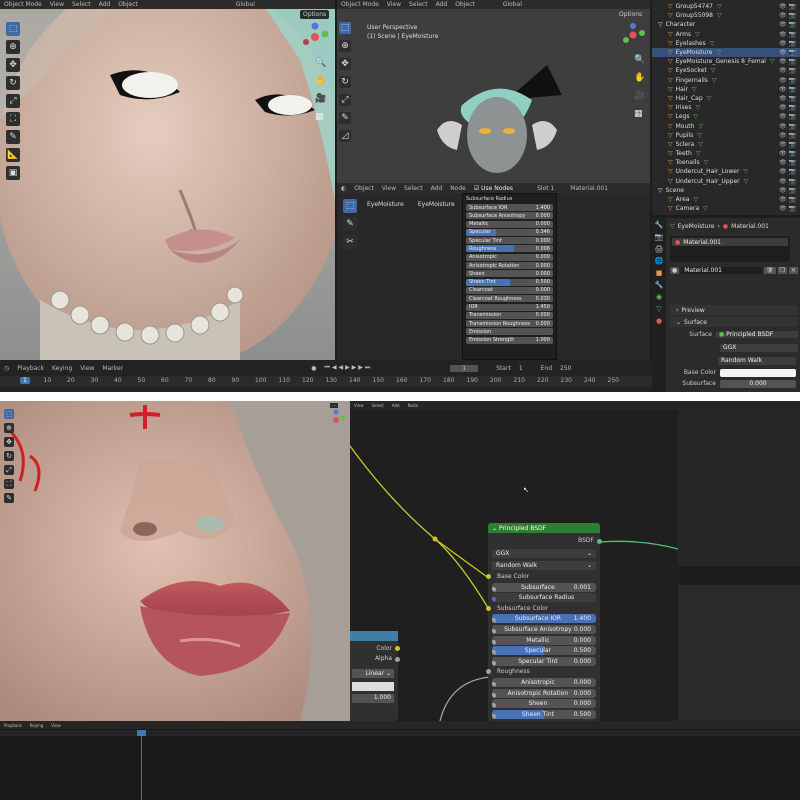  I want to click on bsdf-input-row: Subsurface 0.001, so click(544, 587).